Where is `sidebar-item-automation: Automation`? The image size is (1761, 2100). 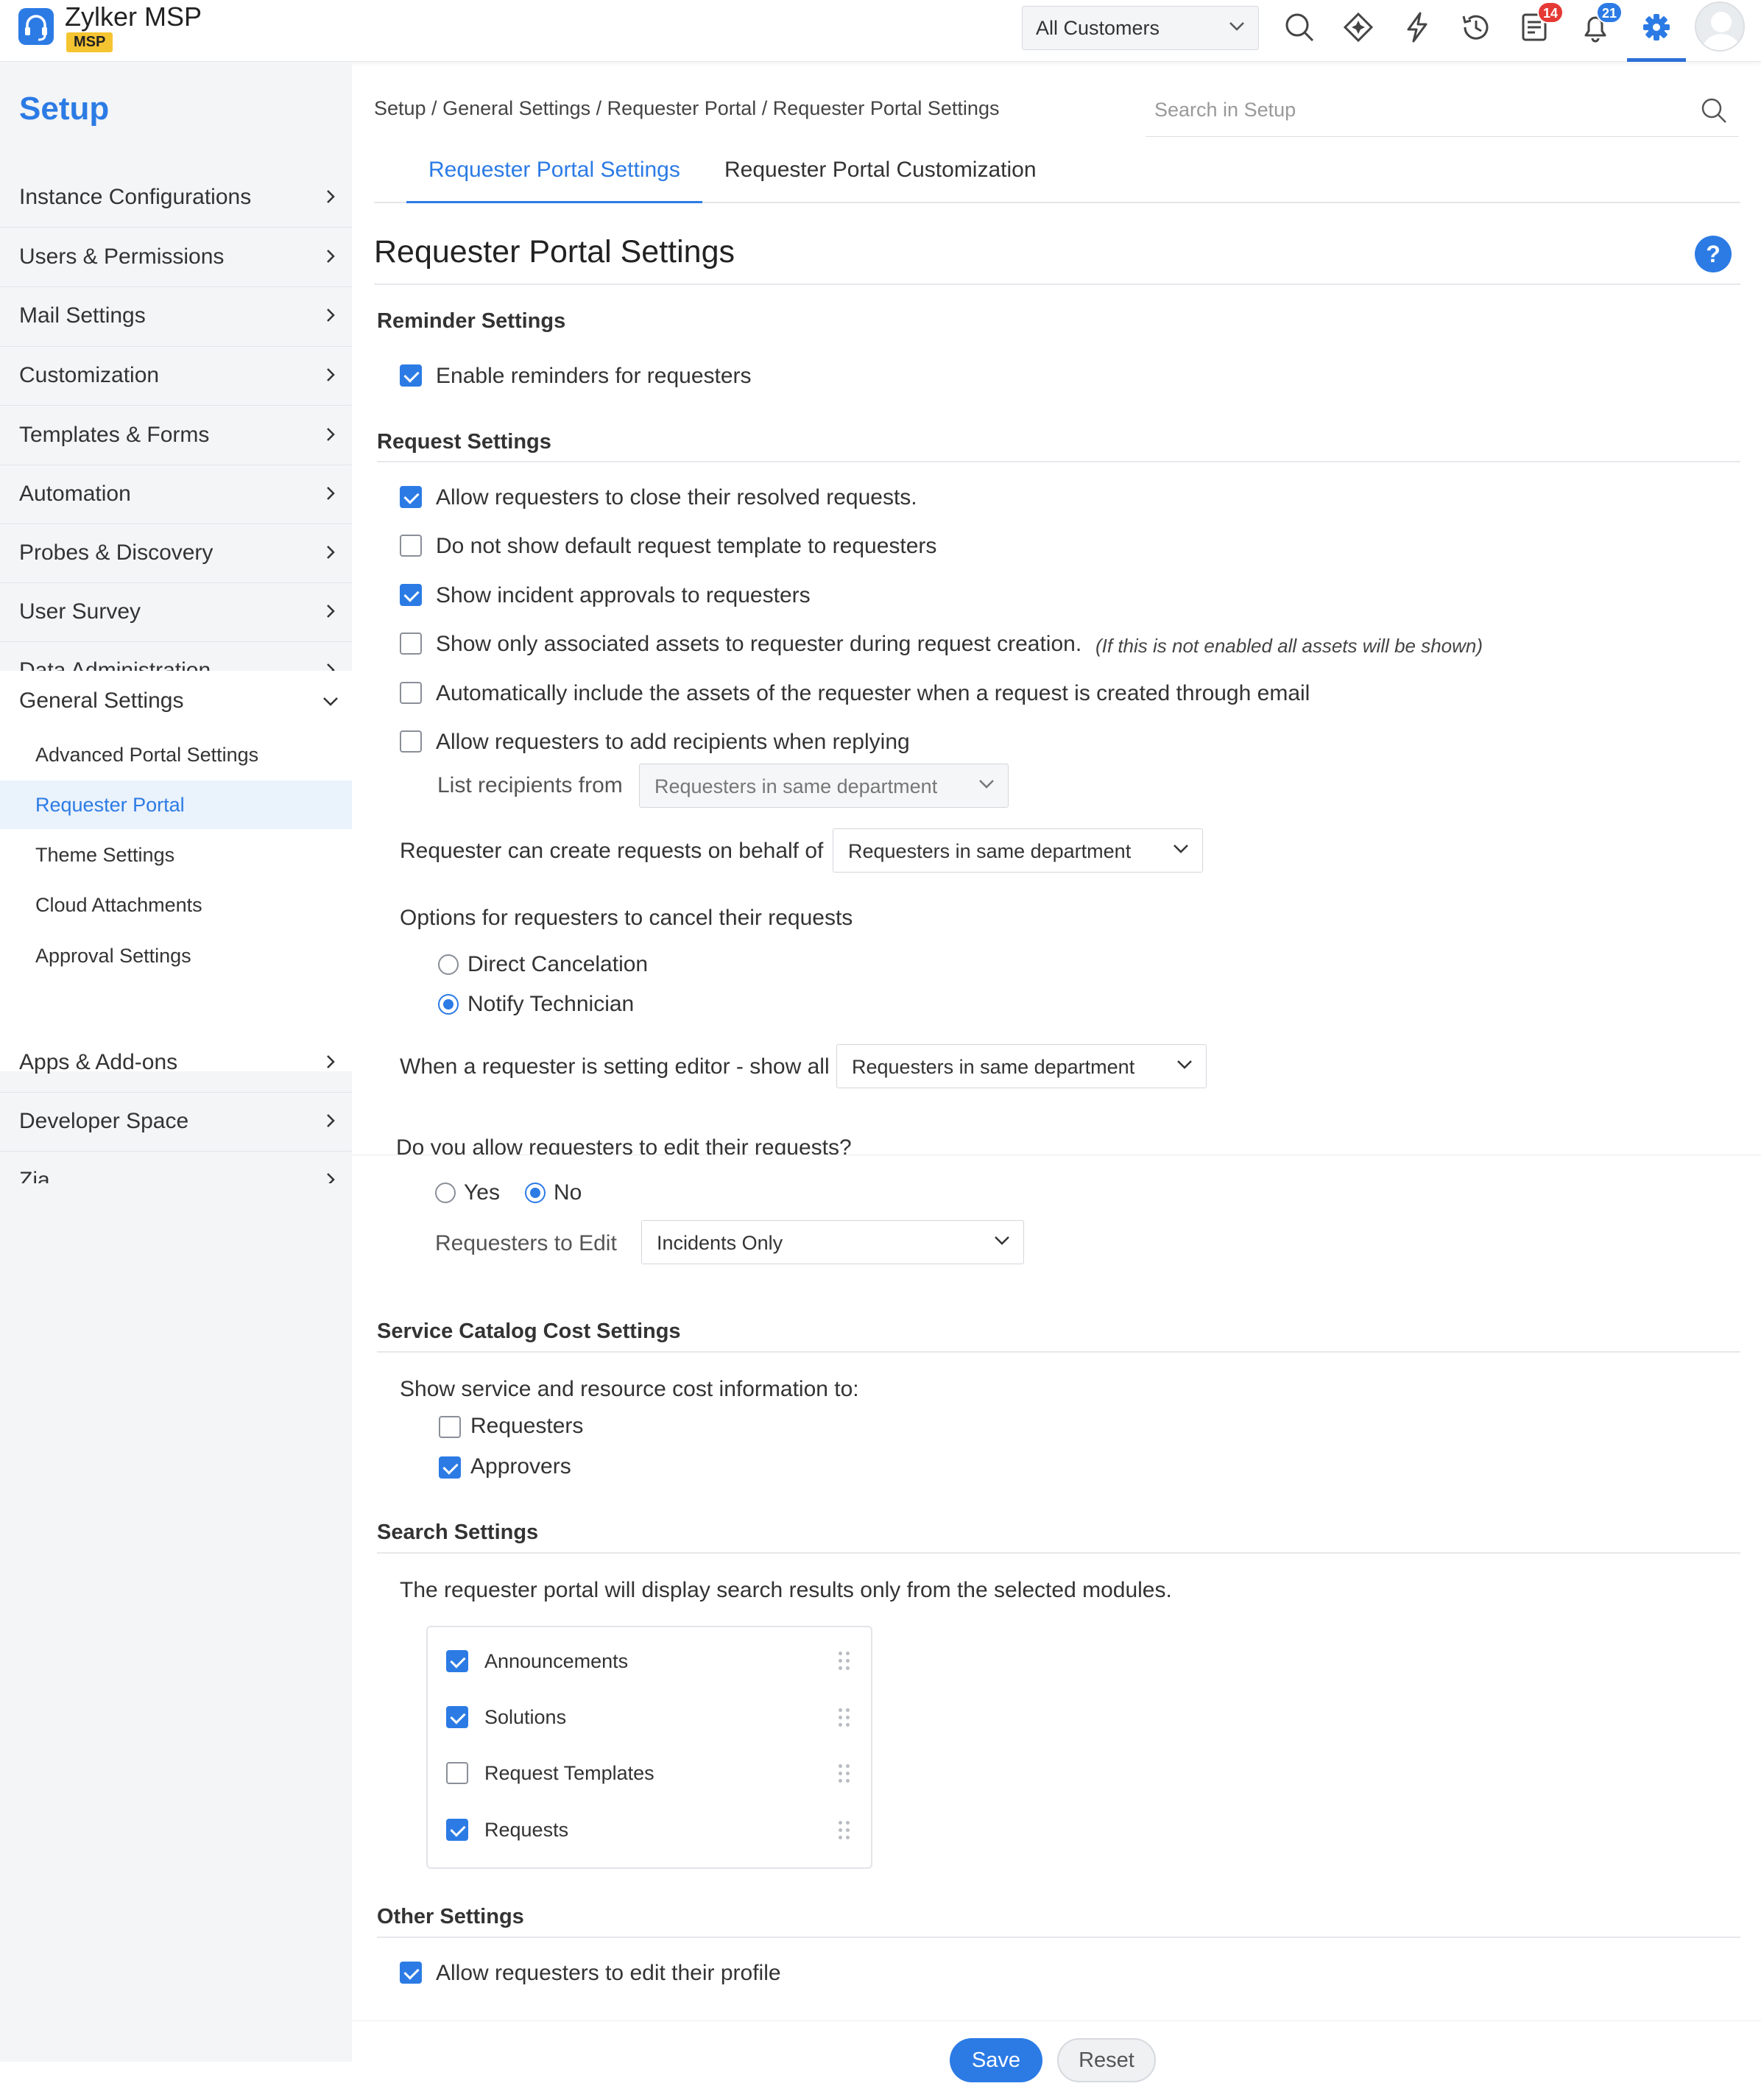
sidebar-item-automation: Automation is located at coordinates (176, 494).